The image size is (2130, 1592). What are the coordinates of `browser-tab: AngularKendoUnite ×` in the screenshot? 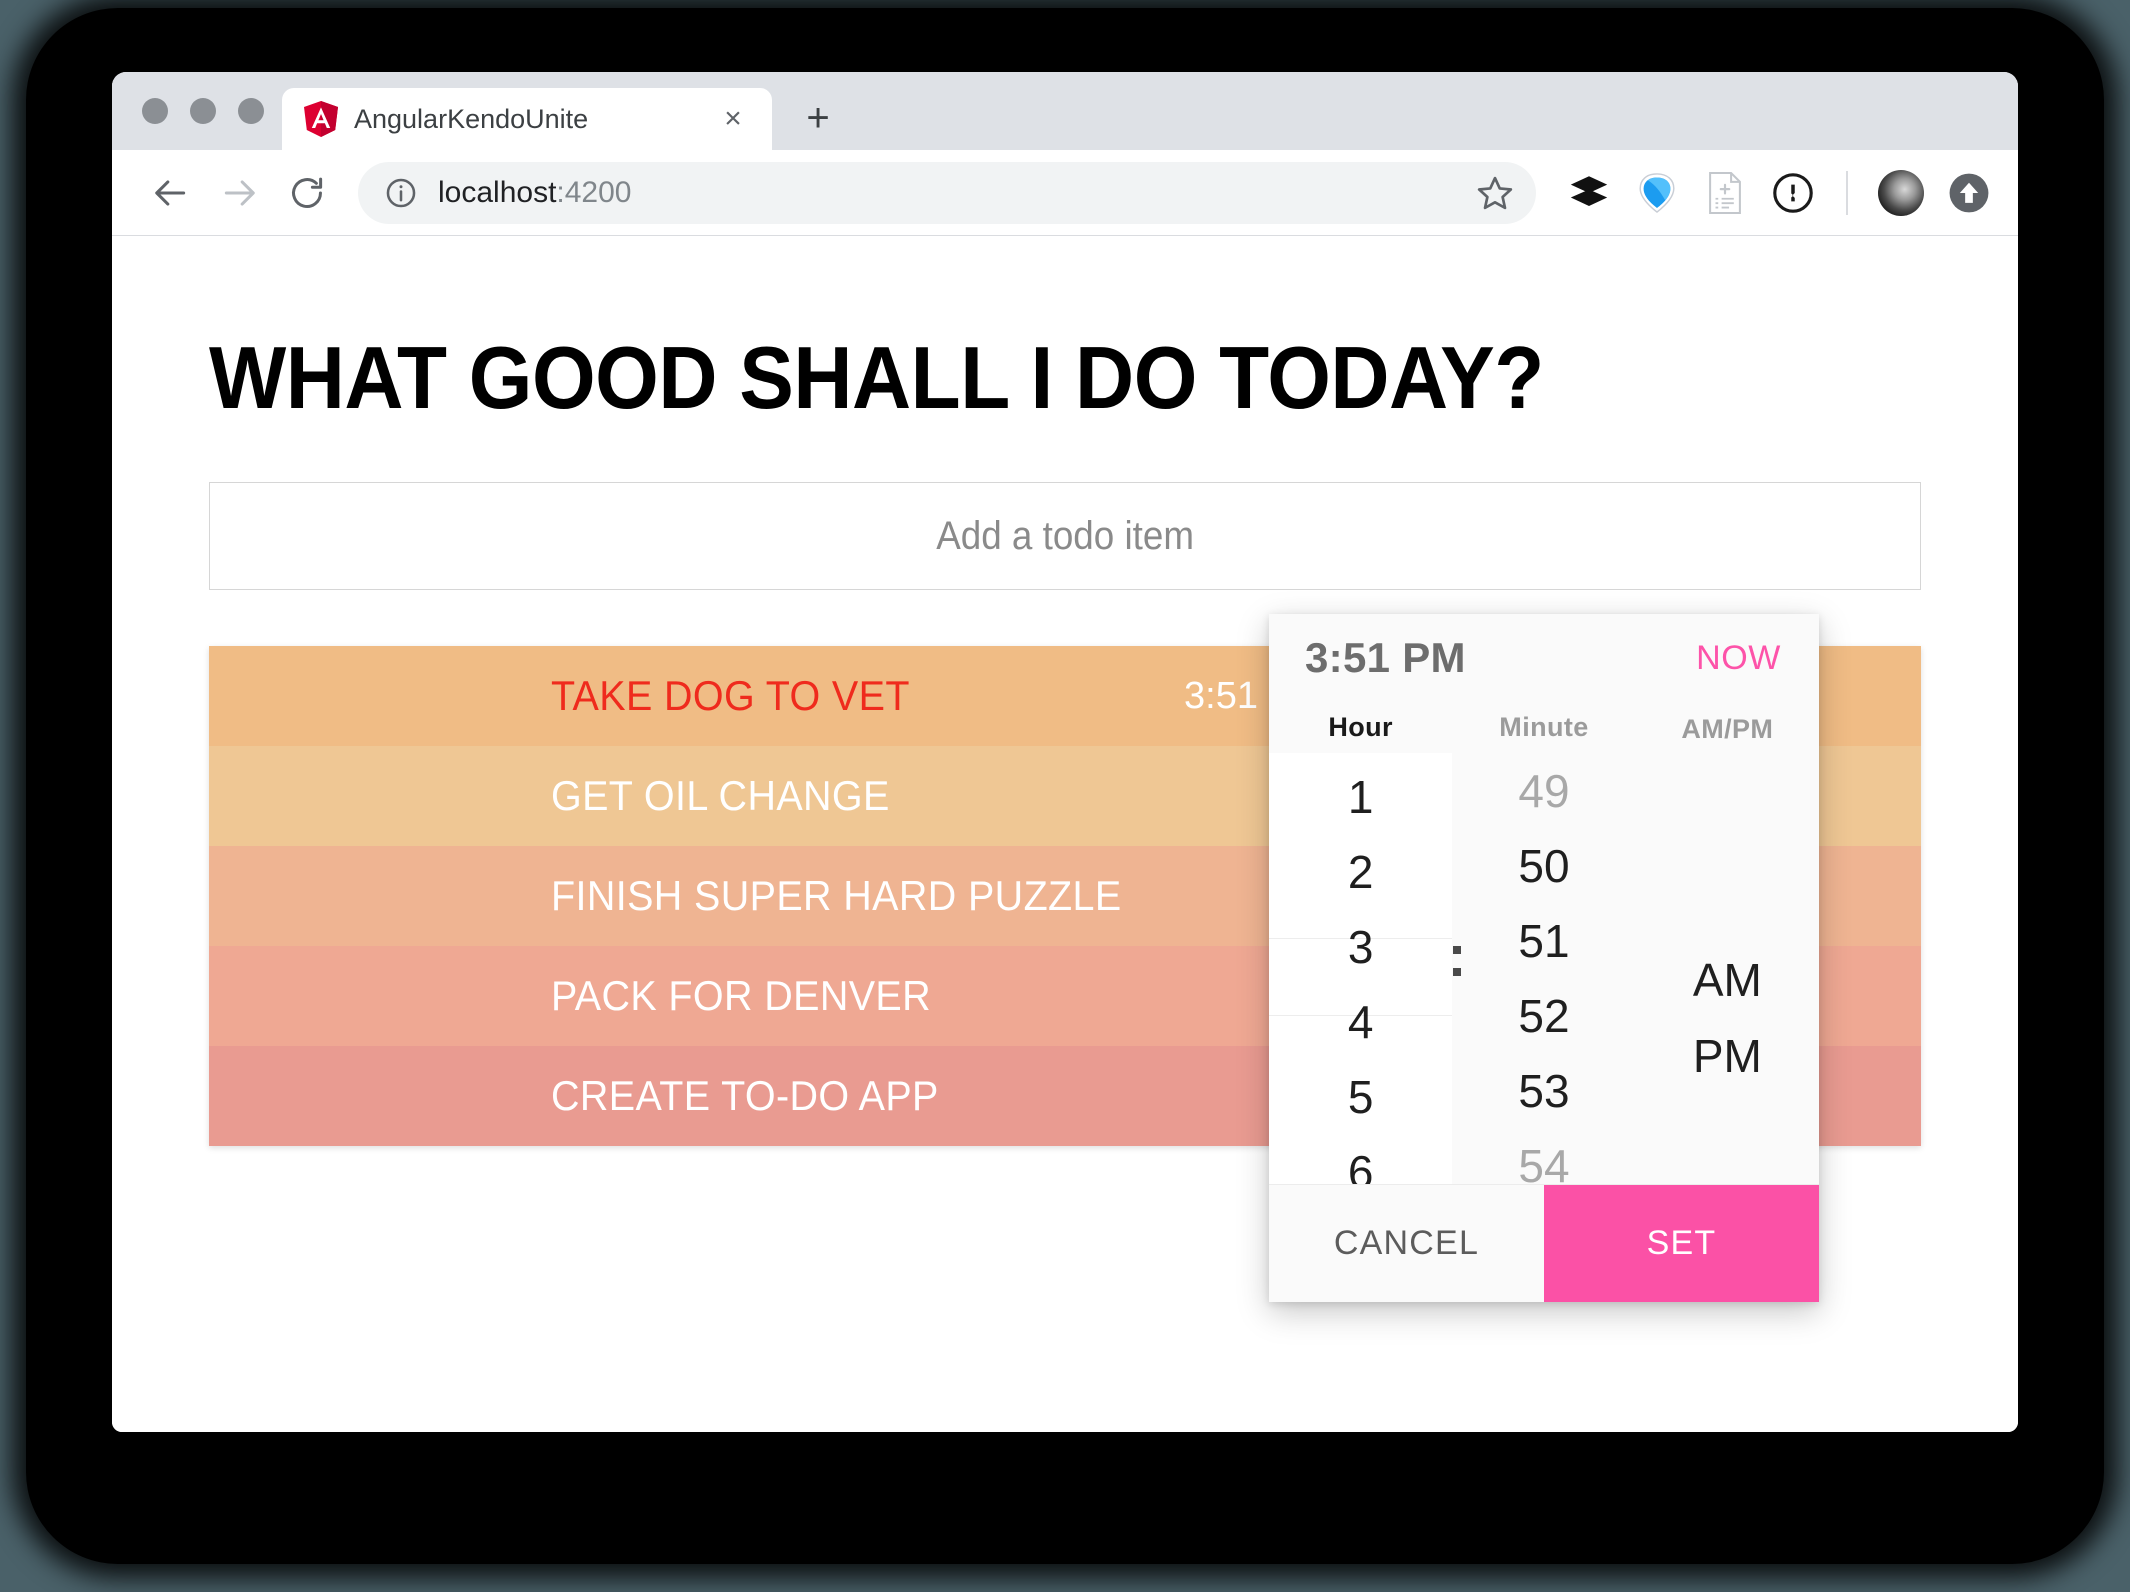 It's located at (527, 119).